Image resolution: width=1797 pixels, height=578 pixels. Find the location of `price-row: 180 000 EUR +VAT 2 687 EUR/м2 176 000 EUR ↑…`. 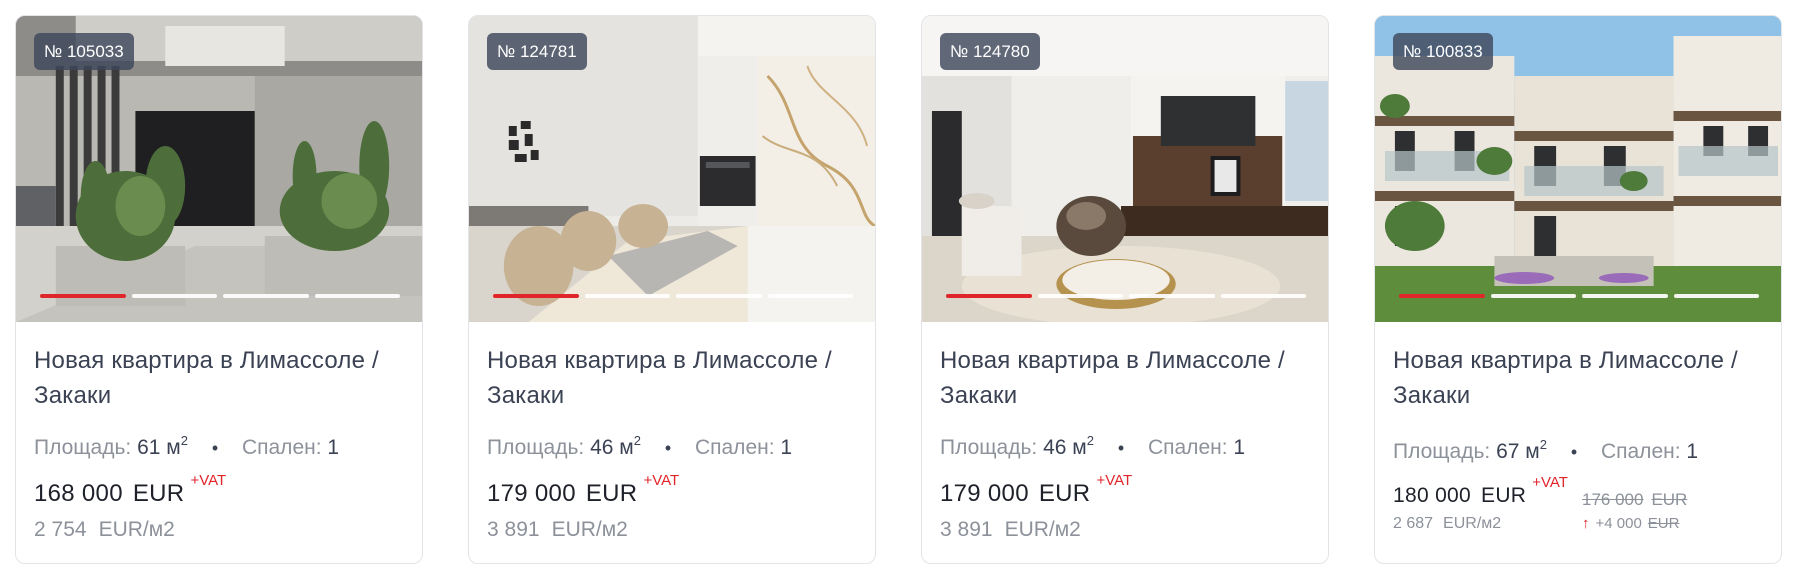

price-row: 180 000 EUR +VAT 2 687 EUR/м2 176 000 EUR ↑… is located at coordinates (1578, 504).